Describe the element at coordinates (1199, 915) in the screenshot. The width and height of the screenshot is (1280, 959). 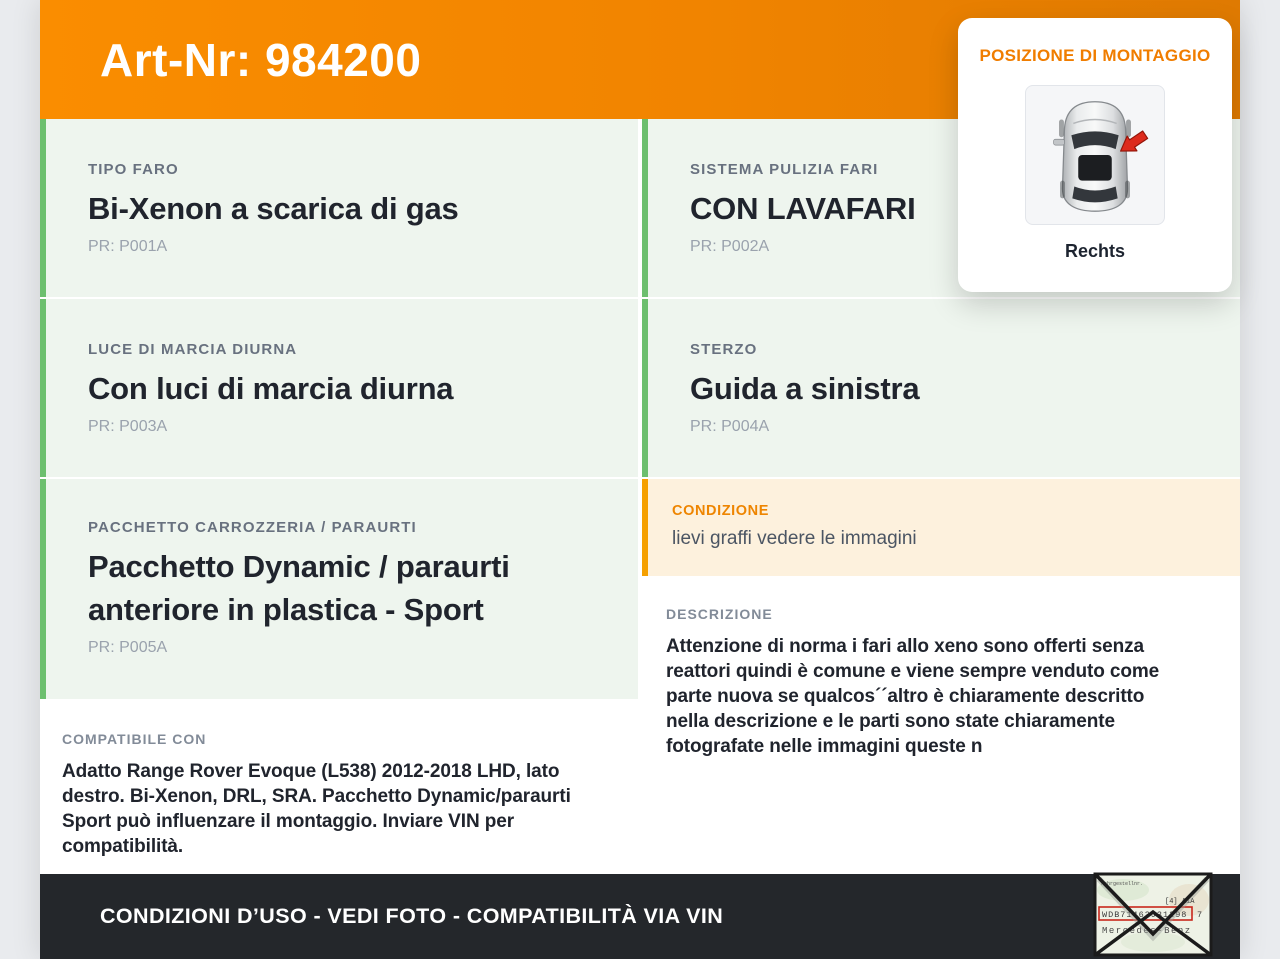
I see `vin-doc-vin-suffix: 7` at that location.